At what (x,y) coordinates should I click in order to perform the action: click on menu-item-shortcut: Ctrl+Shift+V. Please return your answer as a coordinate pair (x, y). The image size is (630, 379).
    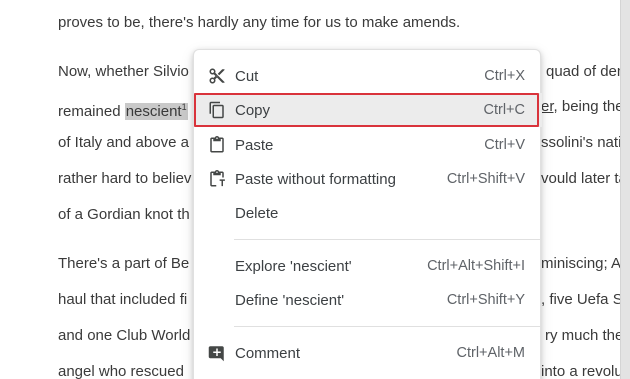
    Looking at the image, I should click on (485, 179).